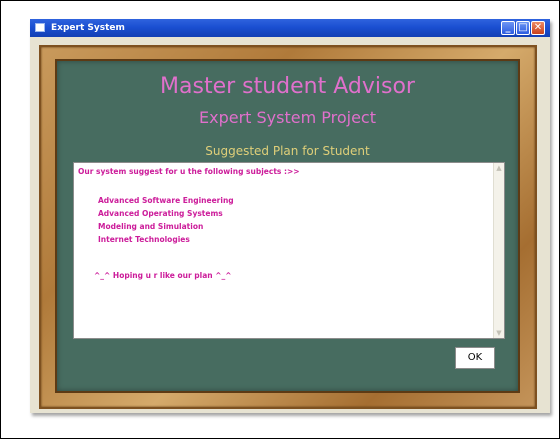 The height and width of the screenshot is (439, 560). What do you see at coordinates (166, 200) in the screenshot?
I see `subject-item: Advanced Software Engineering` at bounding box center [166, 200].